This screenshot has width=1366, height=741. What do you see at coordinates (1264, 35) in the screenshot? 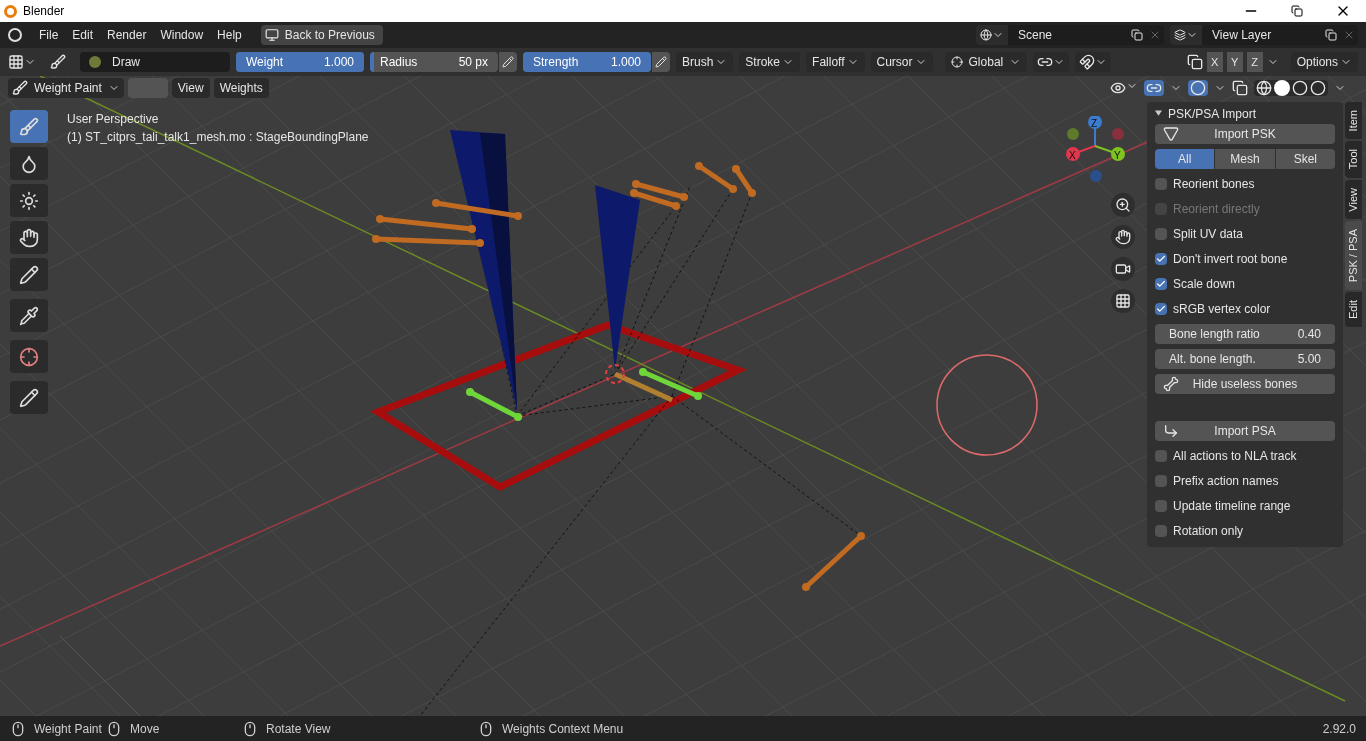
I see `view-layer-field: View Layer` at bounding box center [1264, 35].